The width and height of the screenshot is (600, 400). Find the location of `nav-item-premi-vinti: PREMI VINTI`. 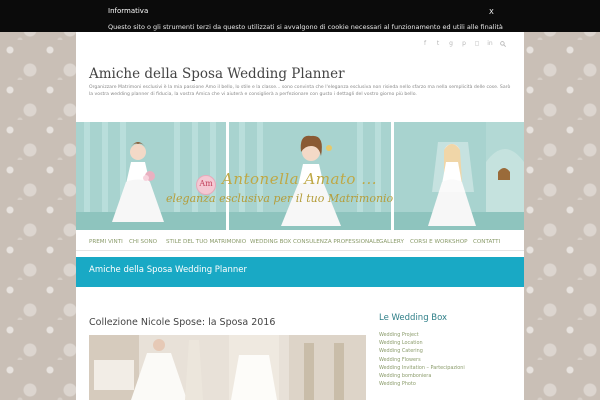

nav-item-premi-vinti: PREMI VINTI is located at coordinates (106, 242).